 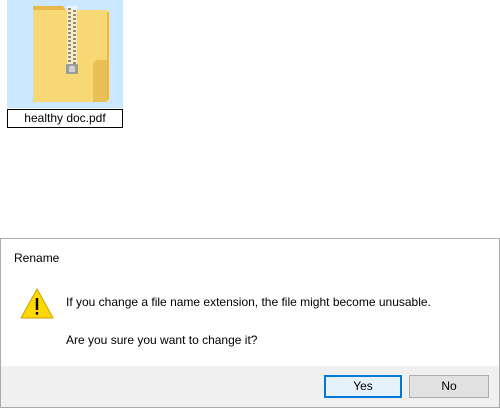 I want to click on warning-icon, so click(x=37, y=303).